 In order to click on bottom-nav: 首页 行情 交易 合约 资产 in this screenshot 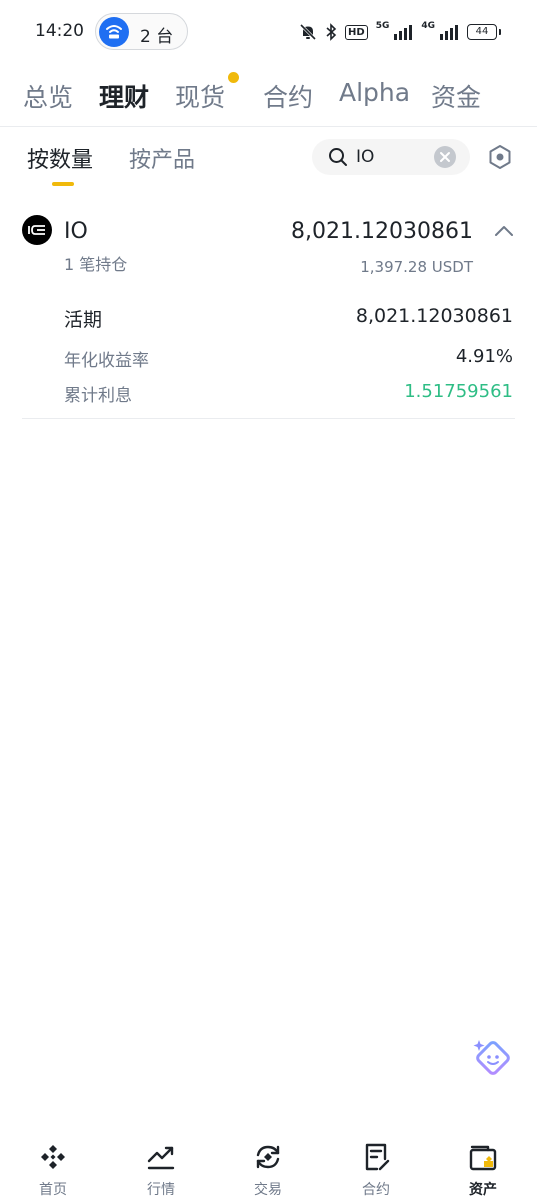, I will do `click(268, 1166)`.